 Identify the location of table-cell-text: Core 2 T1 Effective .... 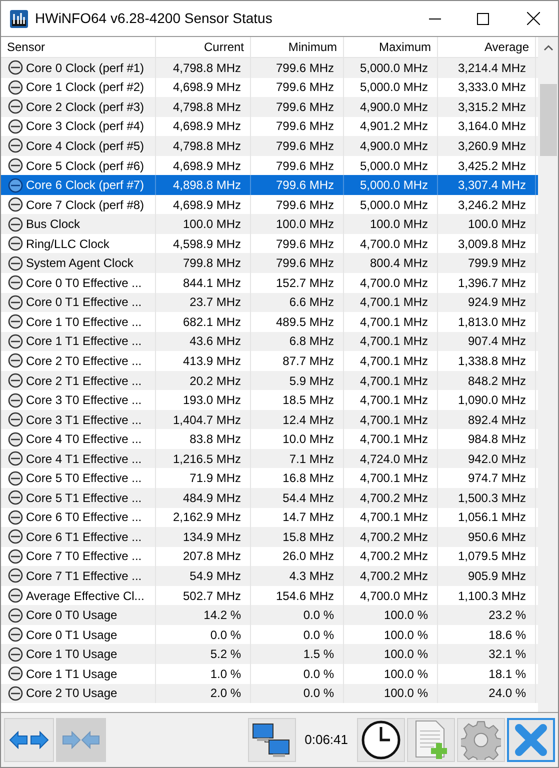
(84, 381).